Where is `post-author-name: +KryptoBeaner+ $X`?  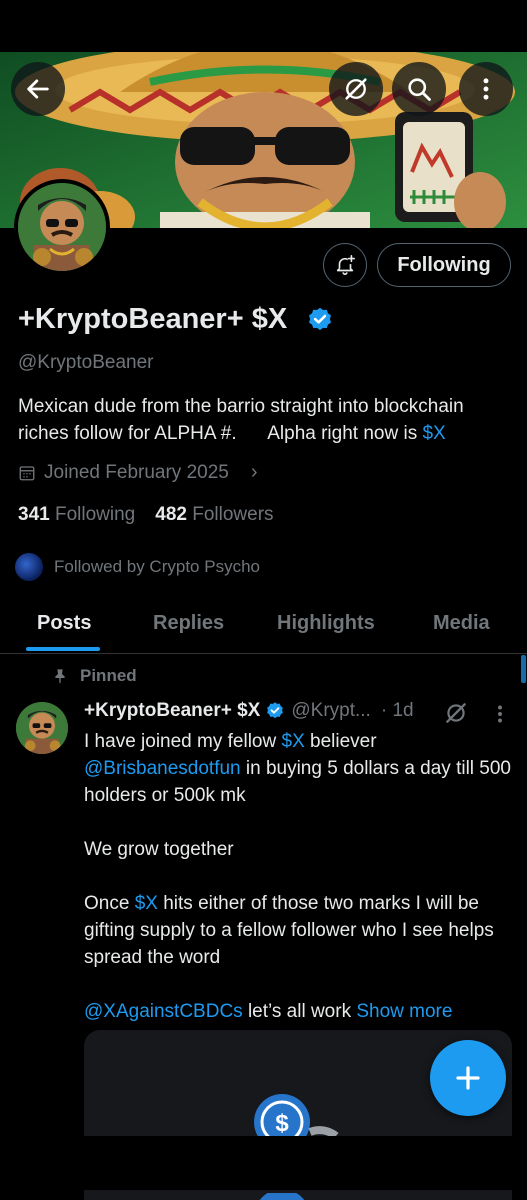
post-author-name: +KryptoBeaner+ $X is located at coordinates (172, 711).